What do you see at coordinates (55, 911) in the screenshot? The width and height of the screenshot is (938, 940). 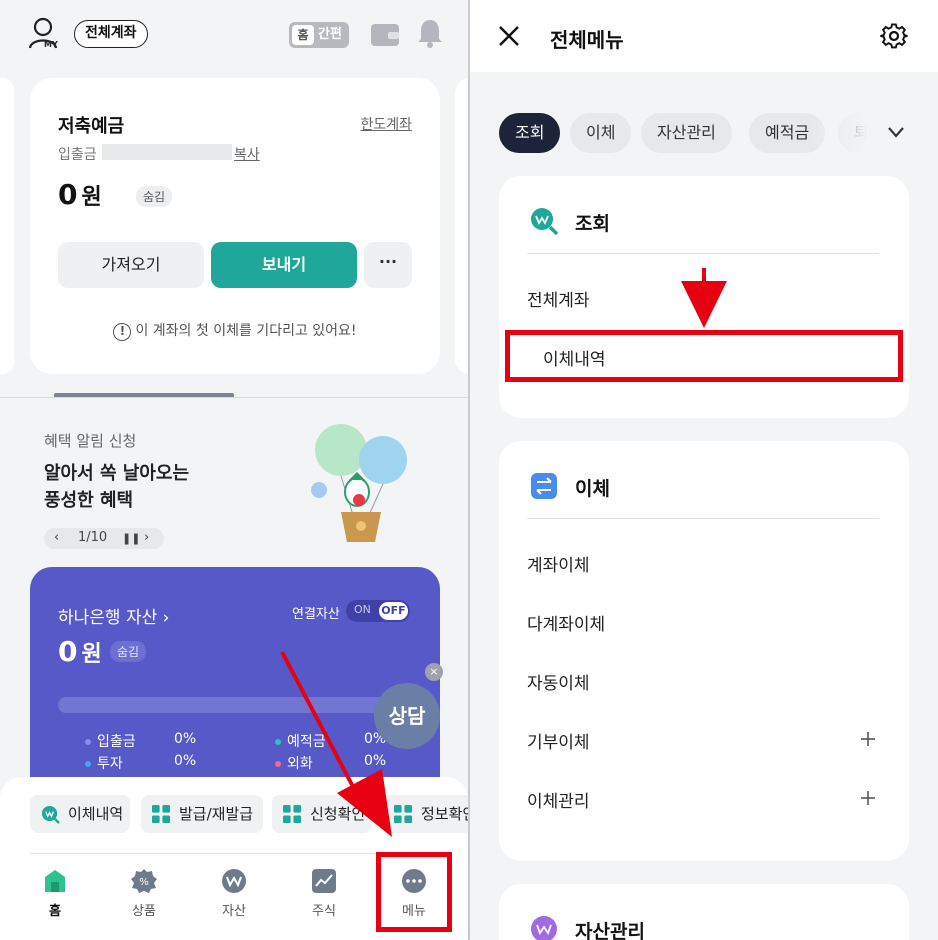 I see `tab-label: 홈` at bounding box center [55, 911].